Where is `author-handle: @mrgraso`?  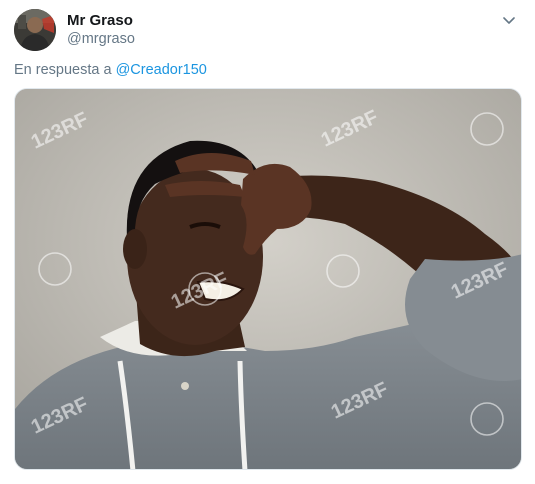 author-handle: @mrgraso is located at coordinates (101, 39).